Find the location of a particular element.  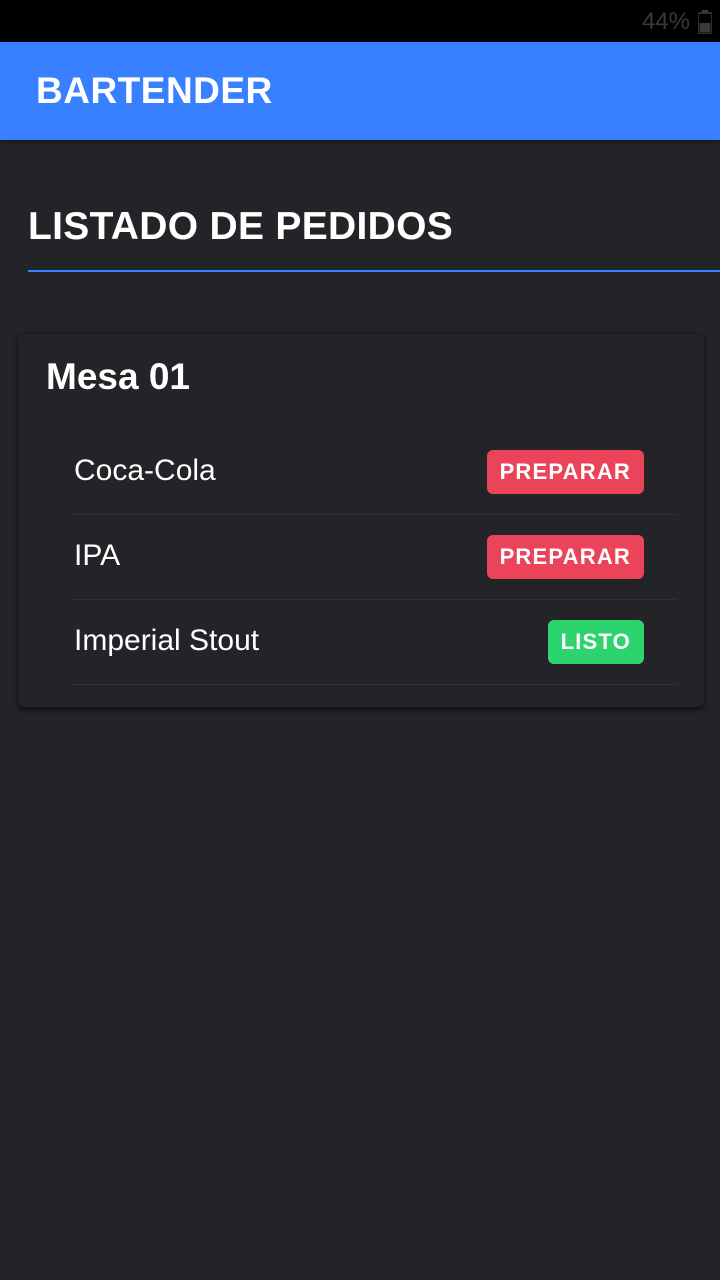

order-item-name: Imperial Stout is located at coordinates (167, 640).